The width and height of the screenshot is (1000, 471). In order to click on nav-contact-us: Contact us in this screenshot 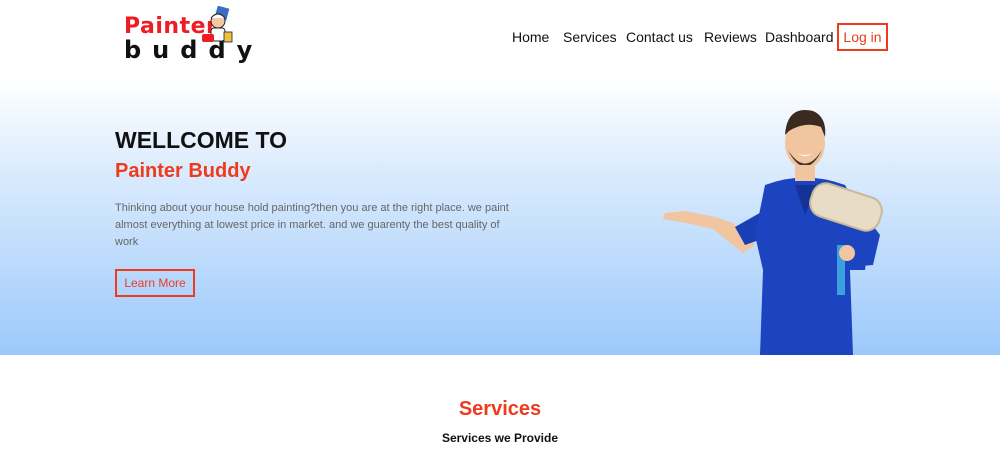, I will do `click(659, 37)`.